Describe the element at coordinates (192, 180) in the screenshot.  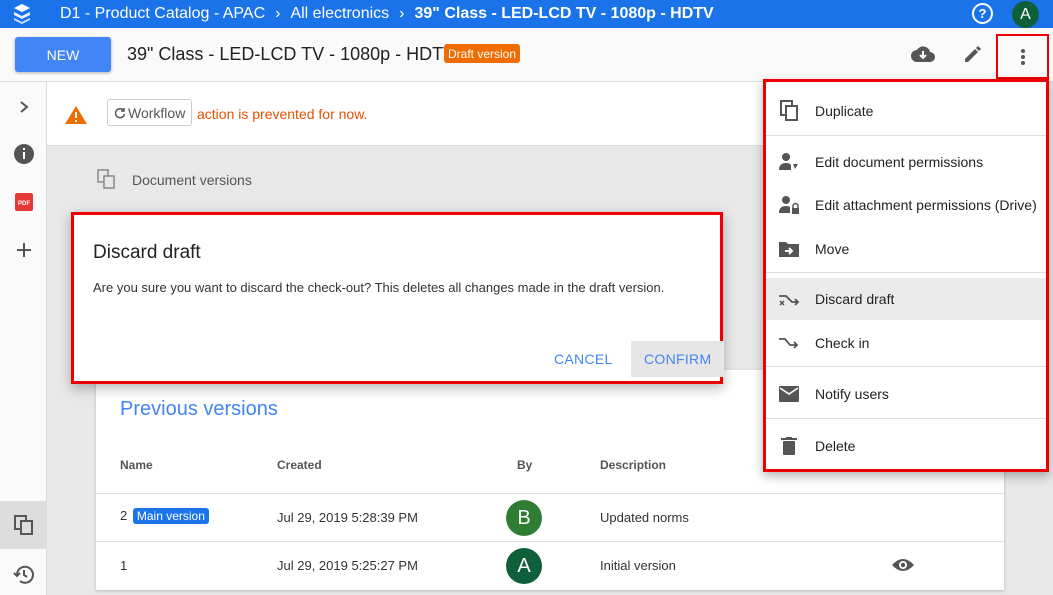
I see `document-versions-label: Document versions` at that location.